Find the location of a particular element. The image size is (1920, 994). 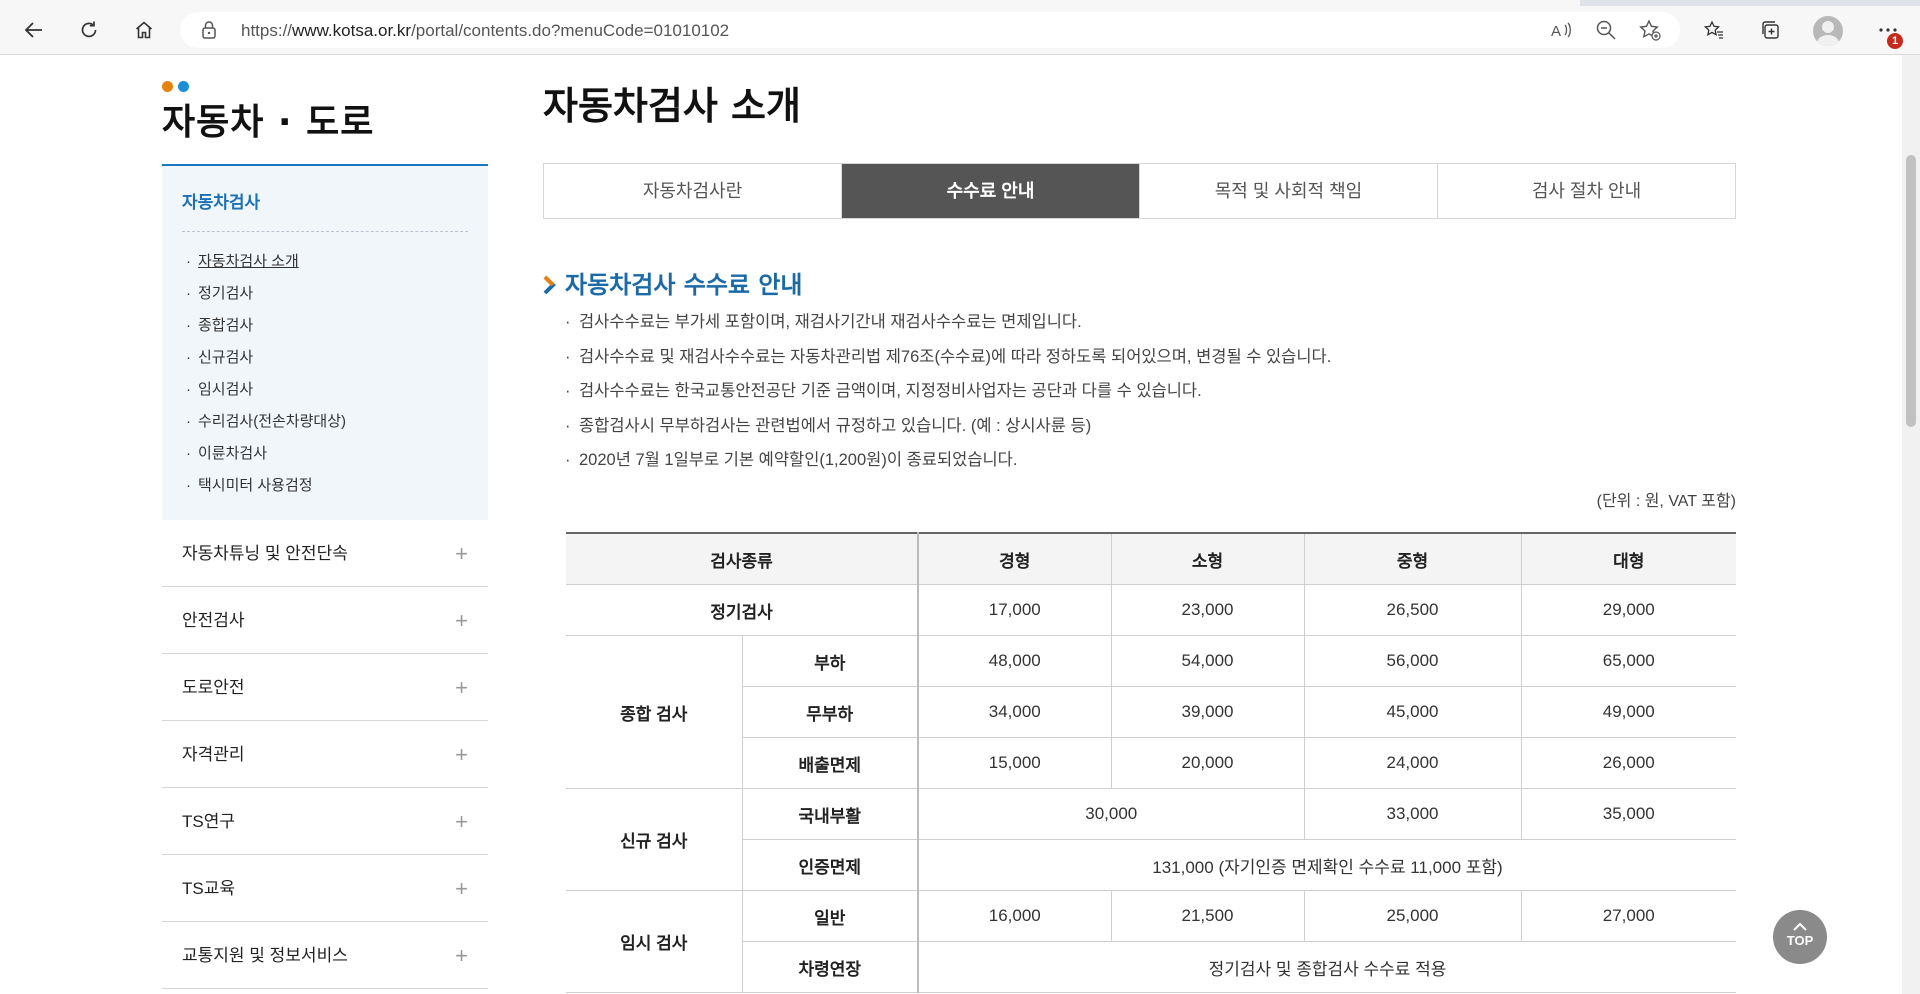

url-path: /portal/contents.do?menuCode=01010102 is located at coordinates (570, 30).